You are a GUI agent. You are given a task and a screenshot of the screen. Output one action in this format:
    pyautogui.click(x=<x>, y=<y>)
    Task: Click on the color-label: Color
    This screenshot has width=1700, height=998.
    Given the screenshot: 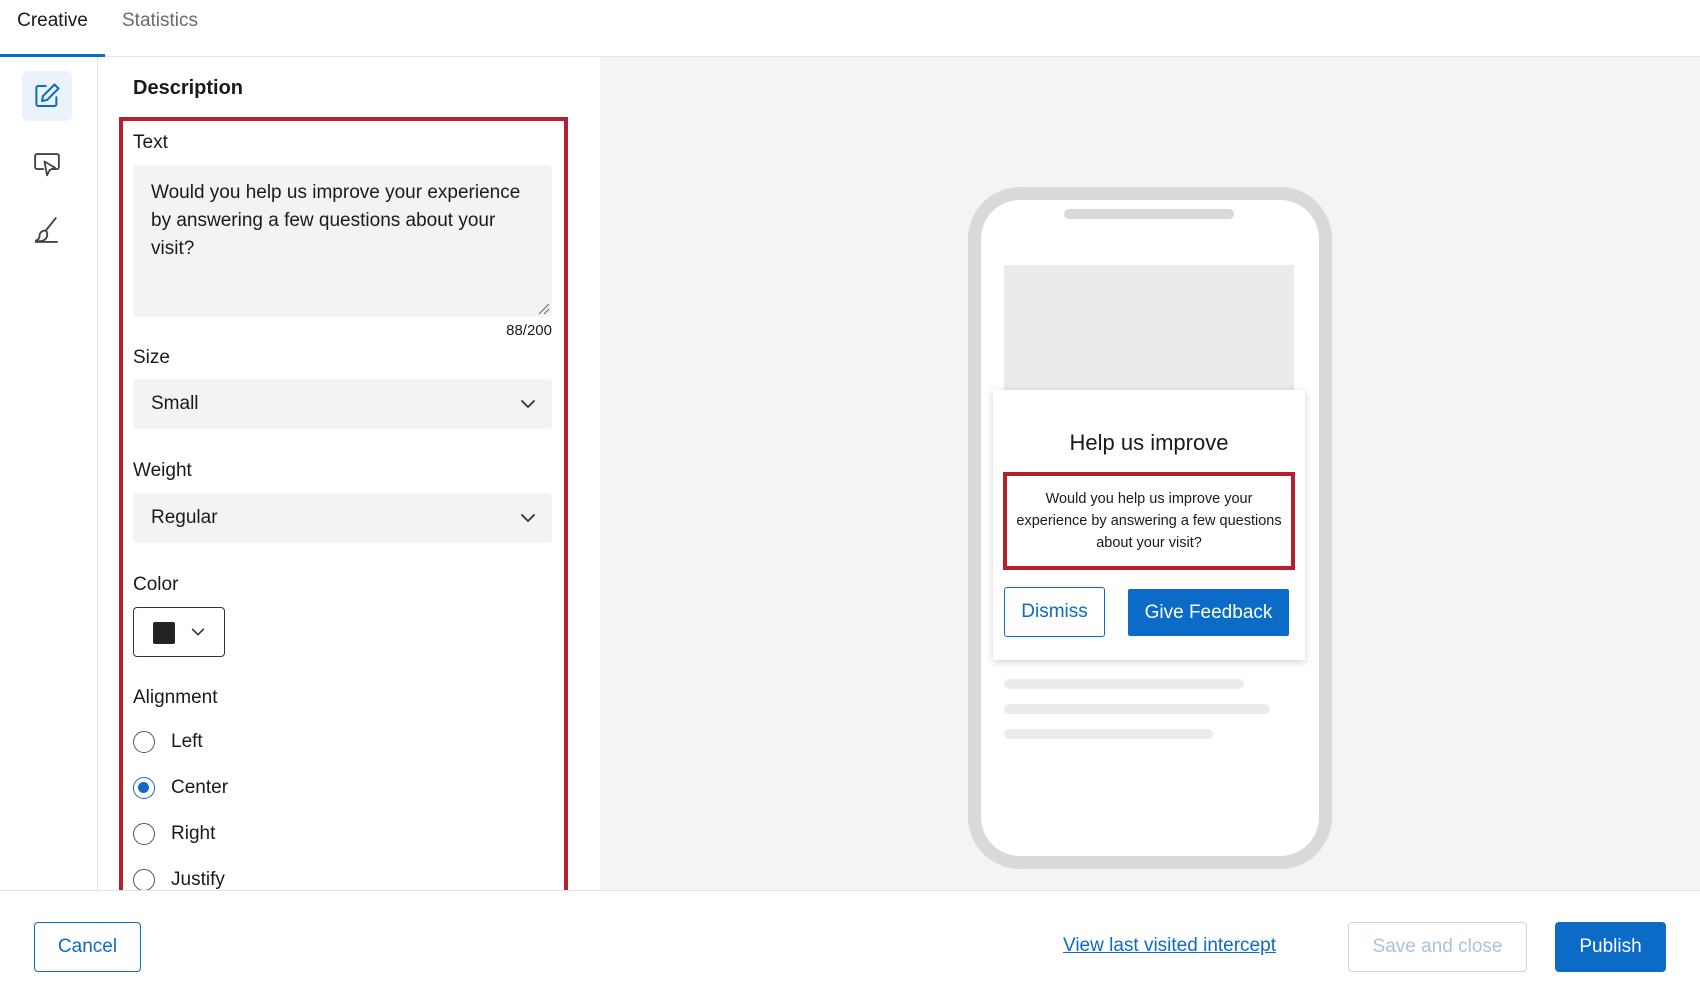 What is the action you would take?
    pyautogui.click(x=156, y=584)
    